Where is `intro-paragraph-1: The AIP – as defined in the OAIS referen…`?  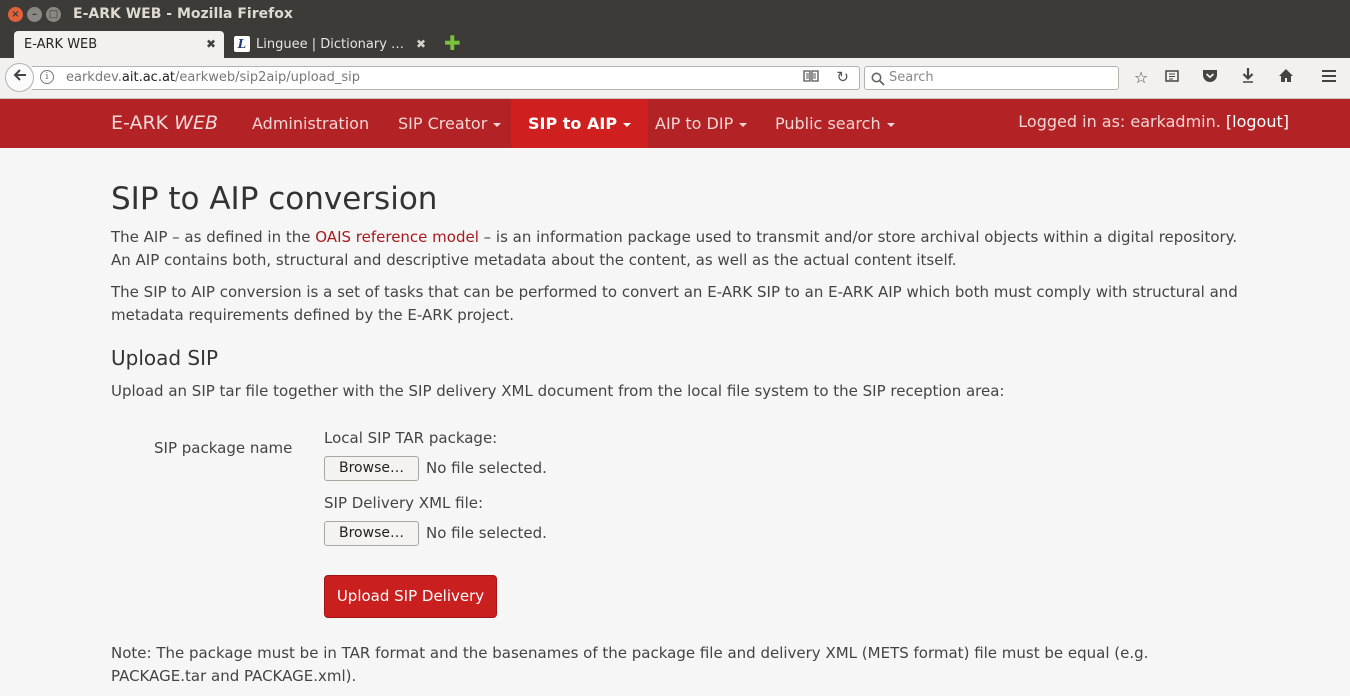 intro-paragraph-1: The AIP – as defined in the OAIS referen… is located at coordinates (675, 248).